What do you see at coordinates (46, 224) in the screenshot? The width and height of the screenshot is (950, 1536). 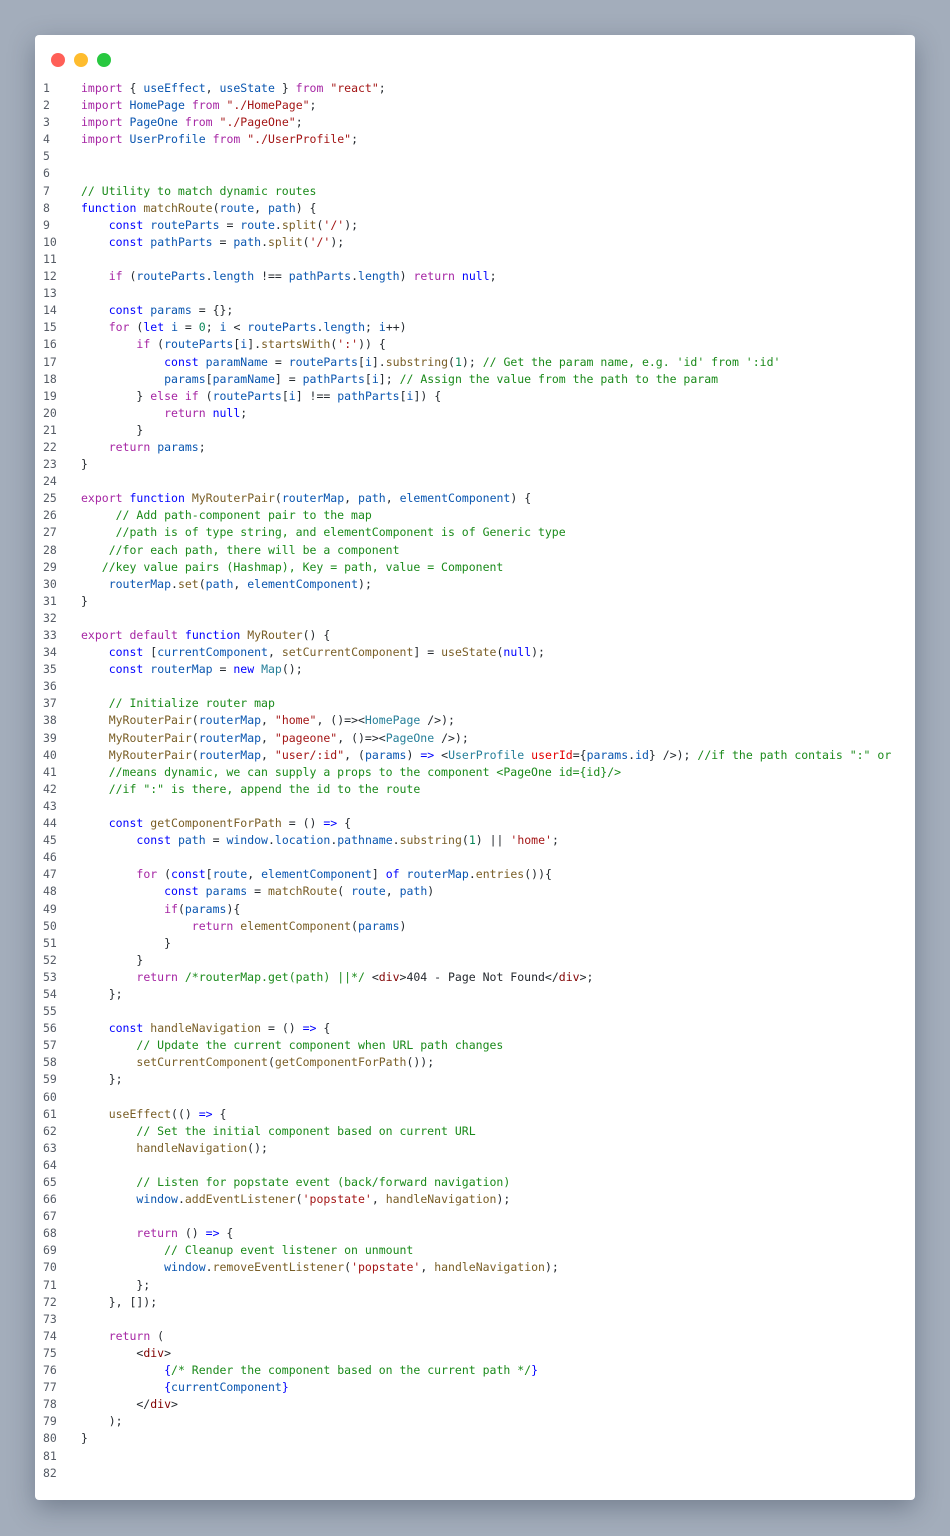 I see `line-number: 9` at bounding box center [46, 224].